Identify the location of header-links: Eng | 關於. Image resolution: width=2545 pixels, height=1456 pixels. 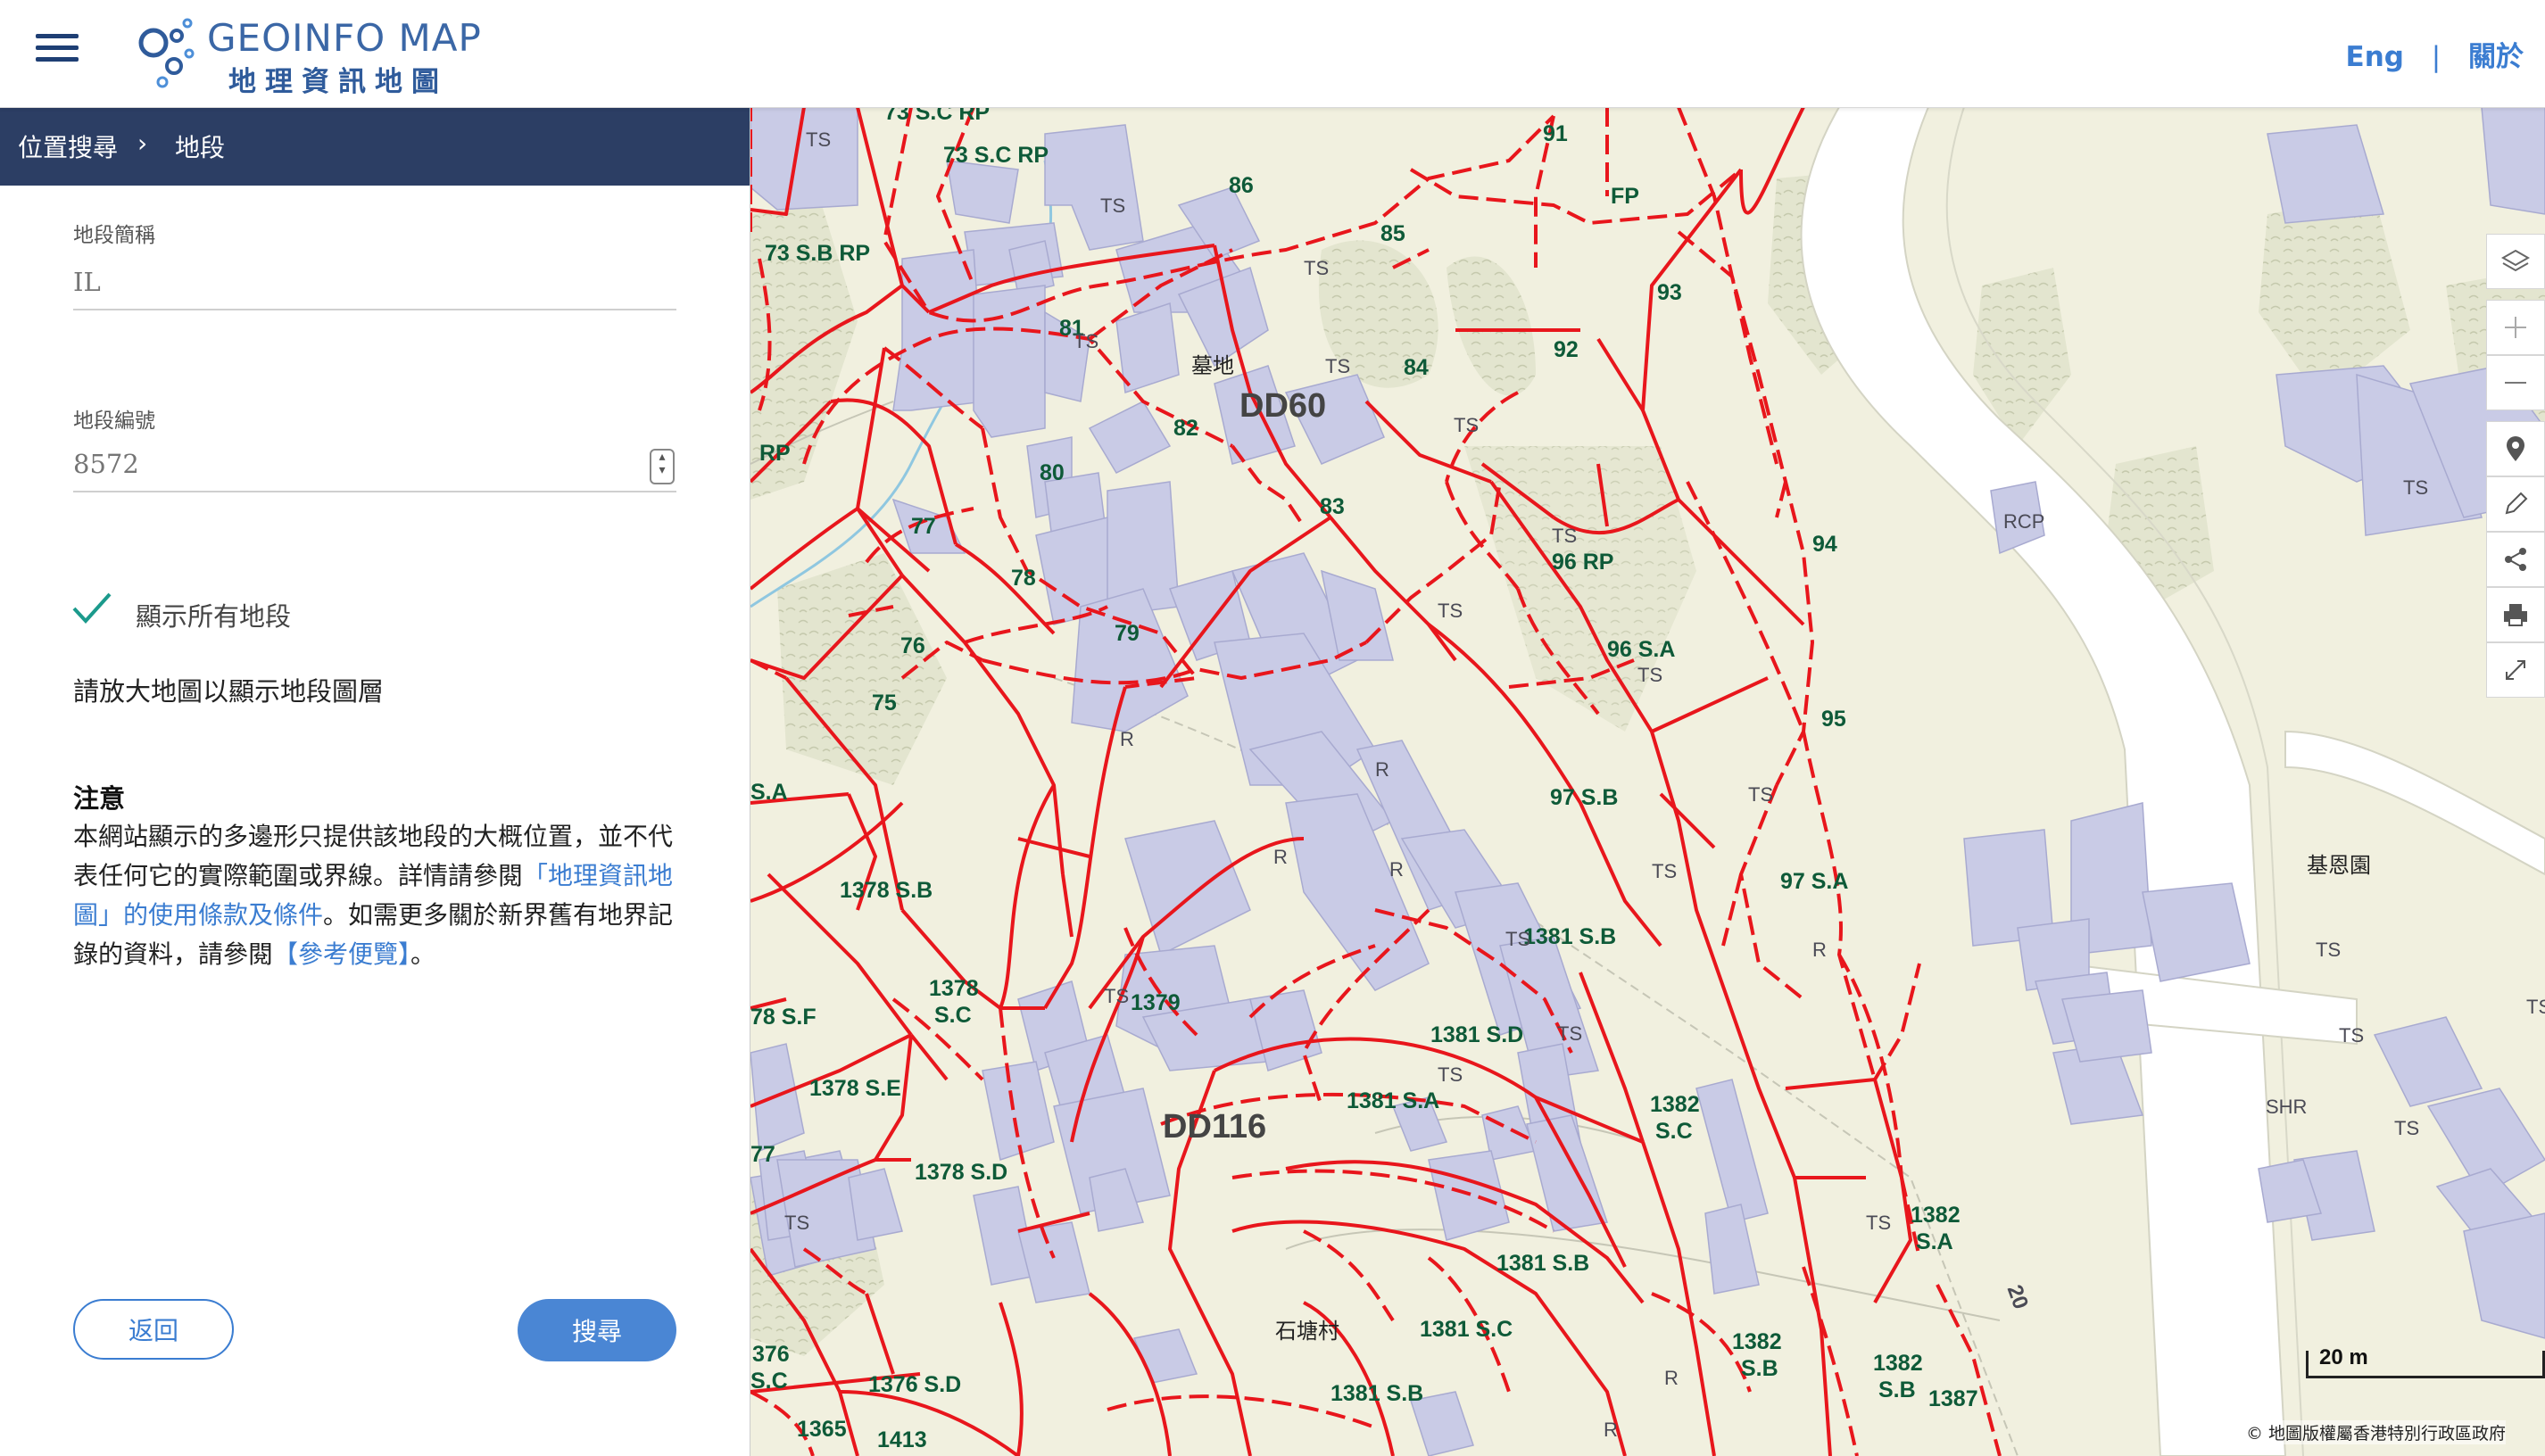
(2435, 54).